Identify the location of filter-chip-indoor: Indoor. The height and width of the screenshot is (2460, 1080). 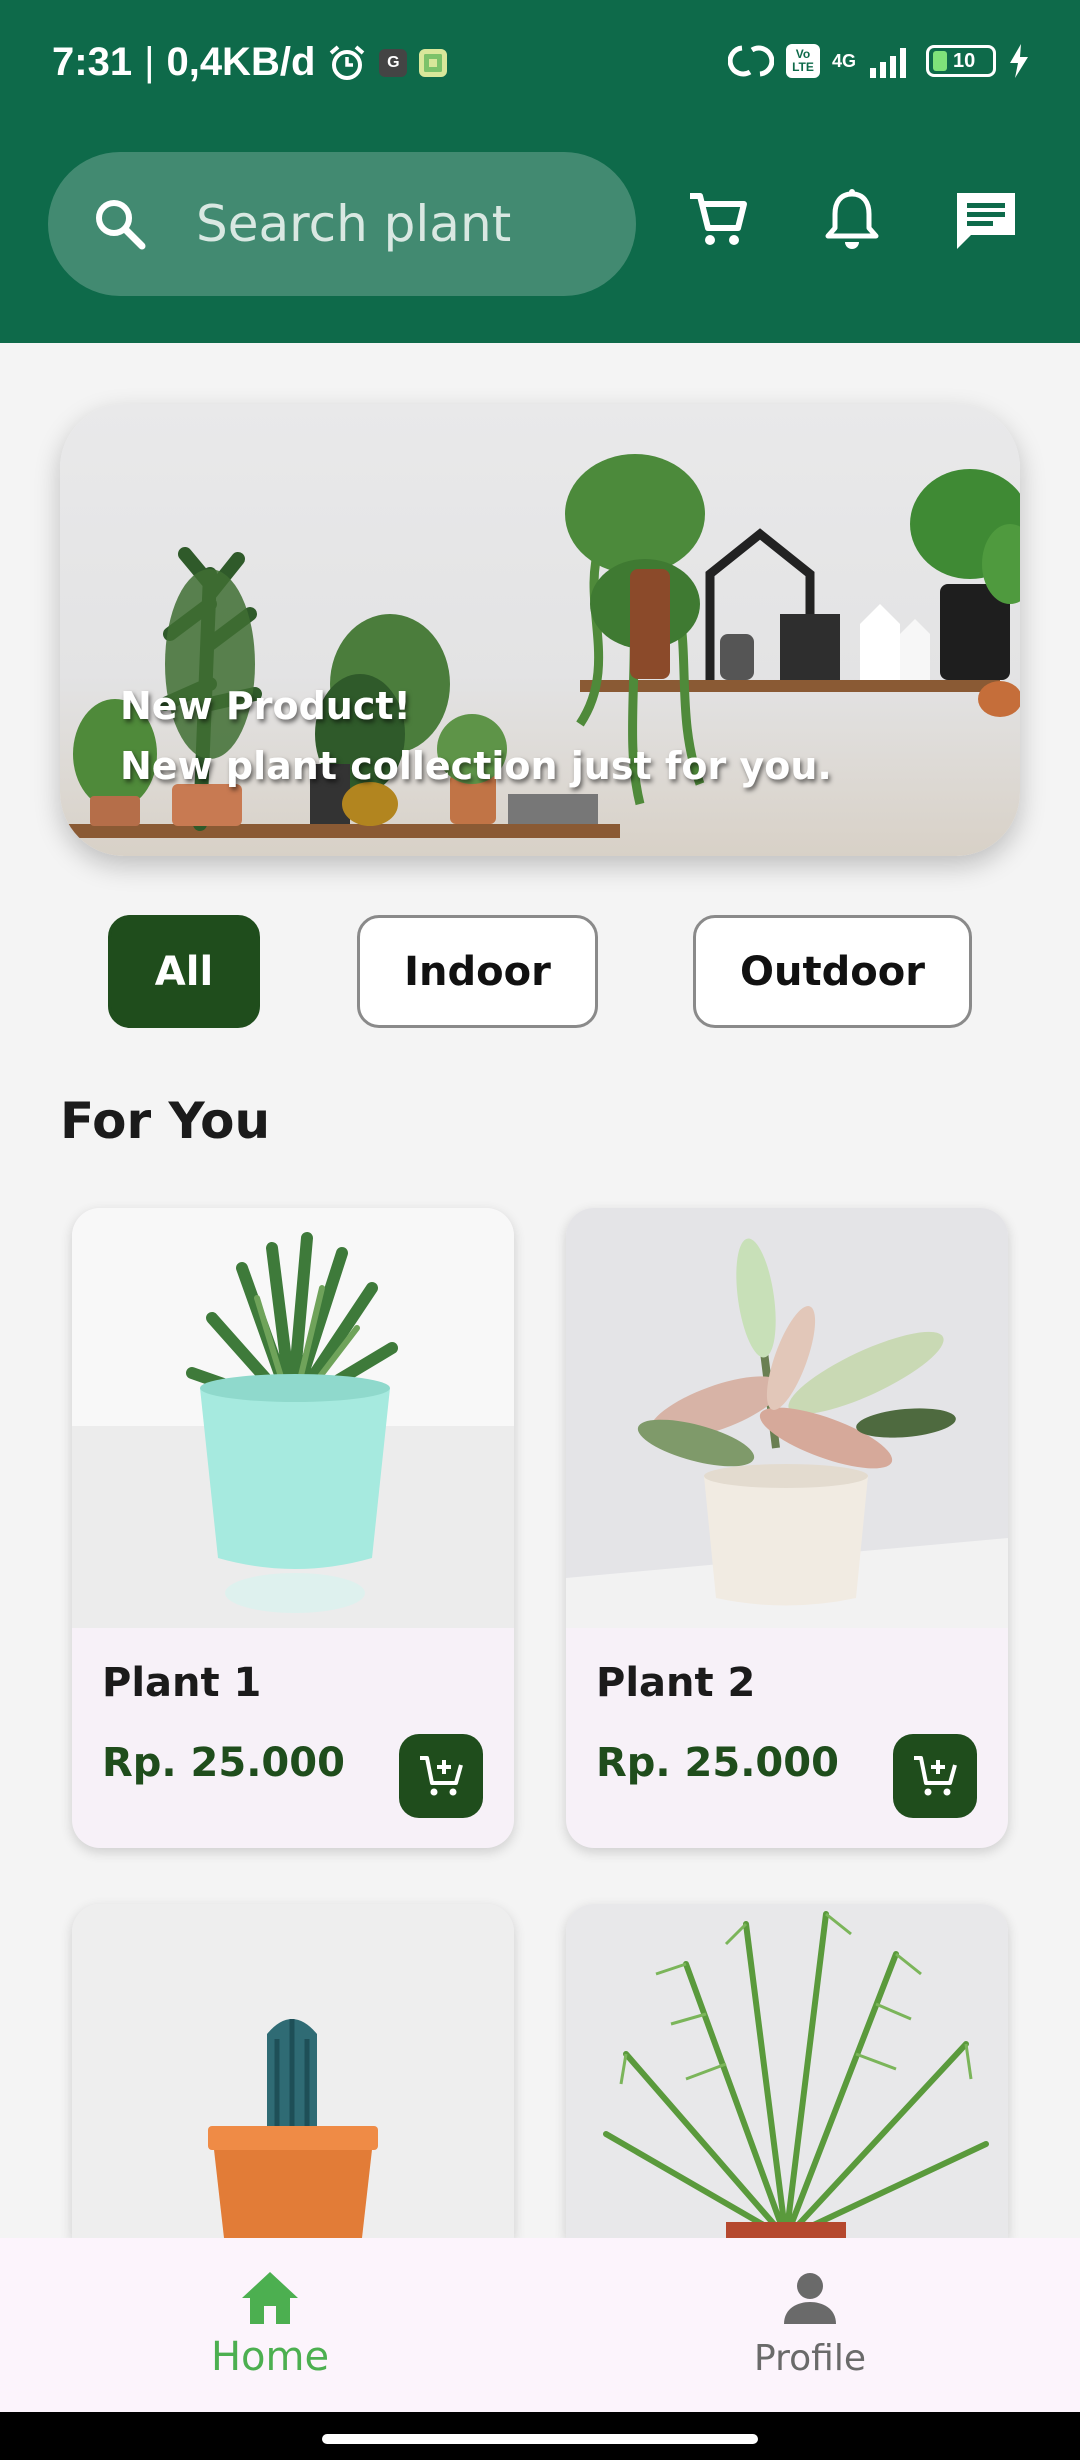
(477, 971).